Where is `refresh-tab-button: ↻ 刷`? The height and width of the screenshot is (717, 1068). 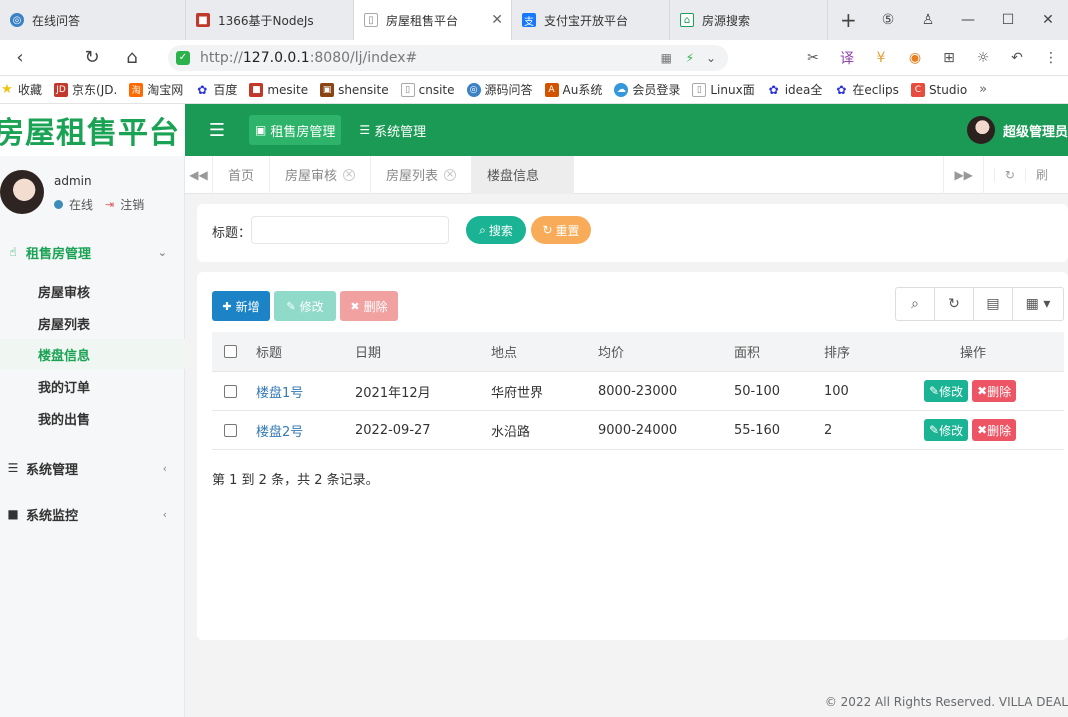 refresh-tab-button: ↻ 刷 is located at coordinates (1025, 175).